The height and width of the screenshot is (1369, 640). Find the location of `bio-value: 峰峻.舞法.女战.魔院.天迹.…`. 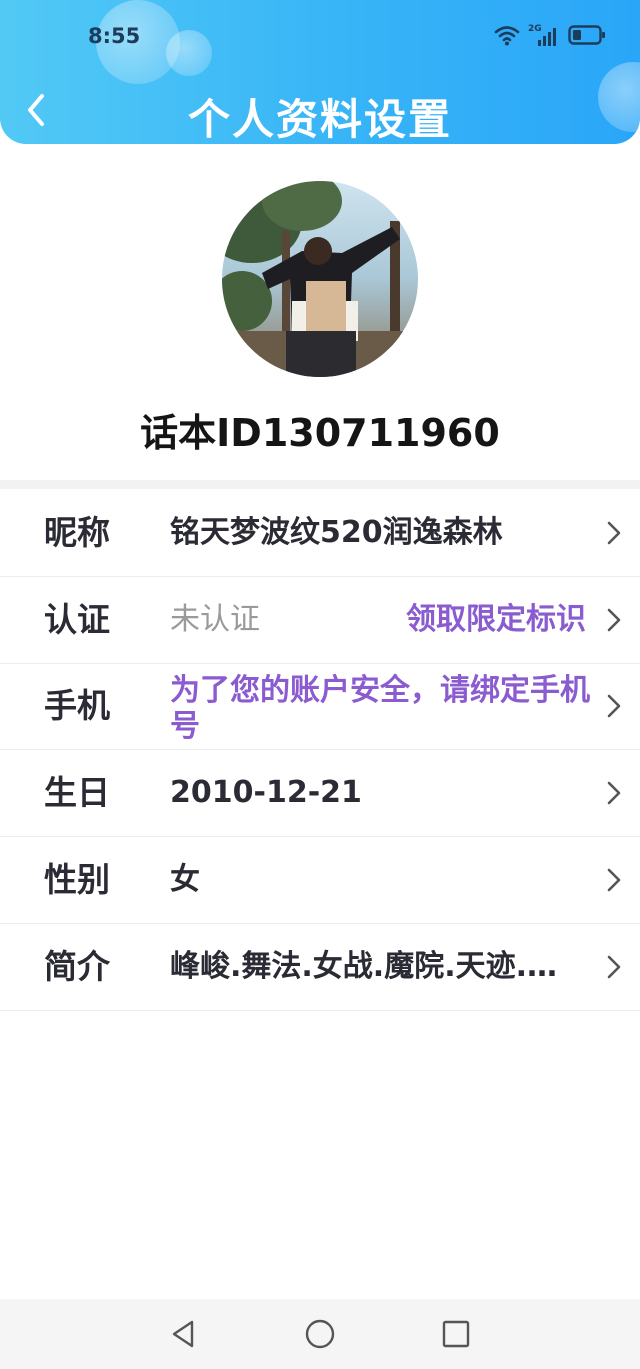

bio-value: 峰峻.舞法.女战.魔院.天迹.… is located at coordinates (363, 966).